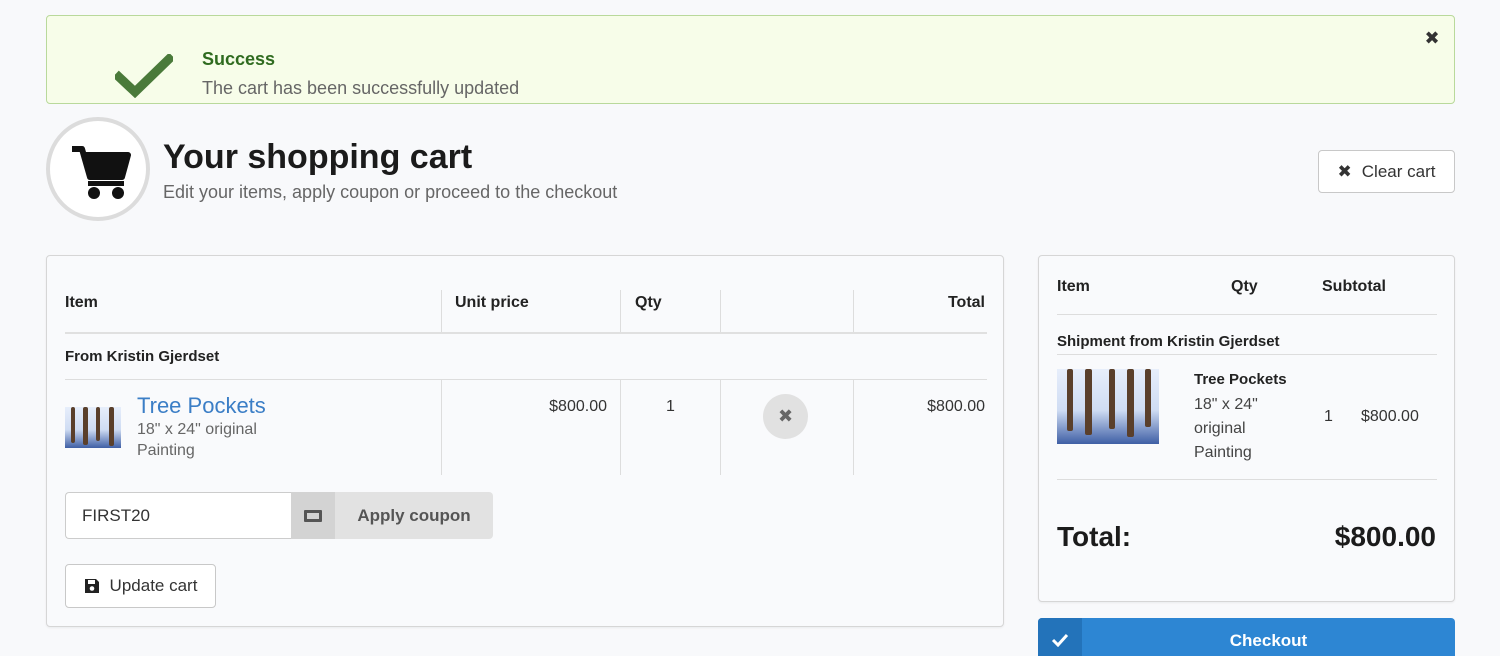  What do you see at coordinates (93, 427) in the screenshot?
I see `product-thumbnail` at bounding box center [93, 427].